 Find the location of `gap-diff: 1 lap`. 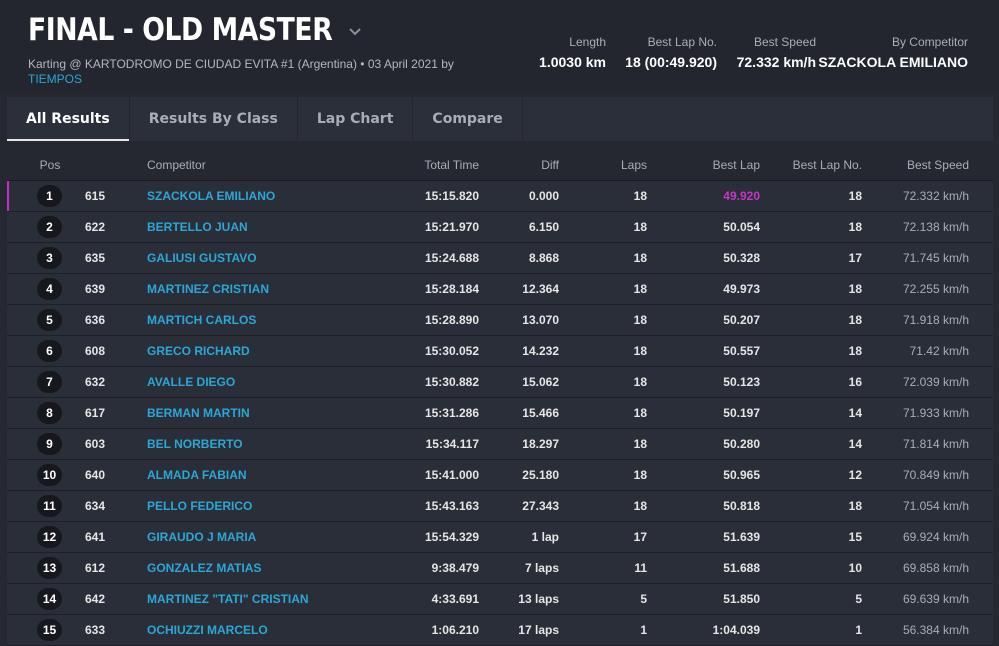

gap-diff: 1 lap is located at coordinates (545, 537).